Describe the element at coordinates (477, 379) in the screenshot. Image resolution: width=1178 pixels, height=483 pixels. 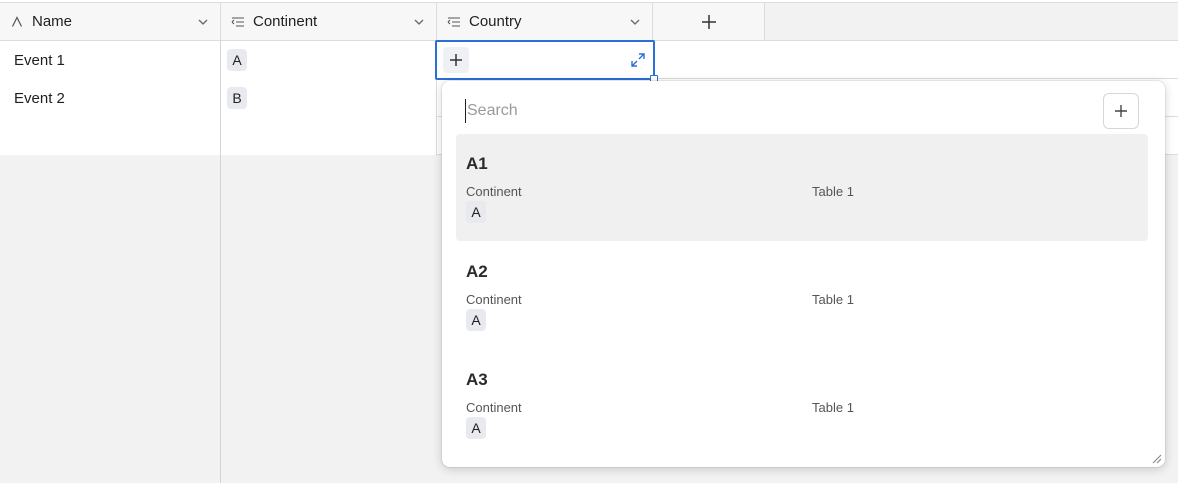
I see `record-title: A3` at that location.